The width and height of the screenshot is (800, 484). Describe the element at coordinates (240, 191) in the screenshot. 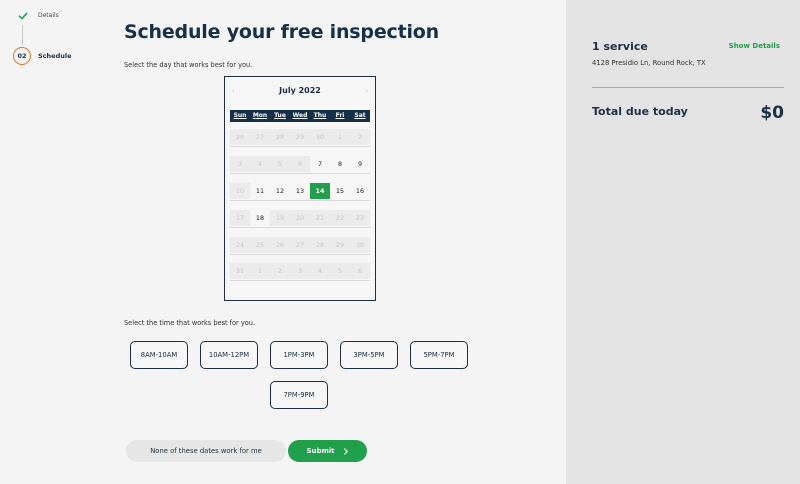

I see `calendar-day: 10` at that location.